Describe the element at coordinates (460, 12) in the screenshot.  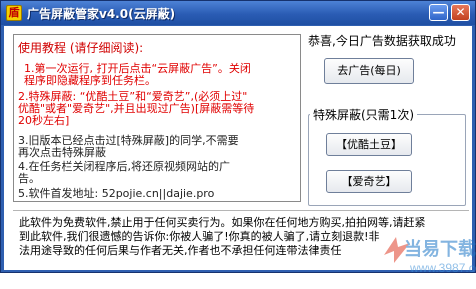
I see `close-button: ✕` at that location.